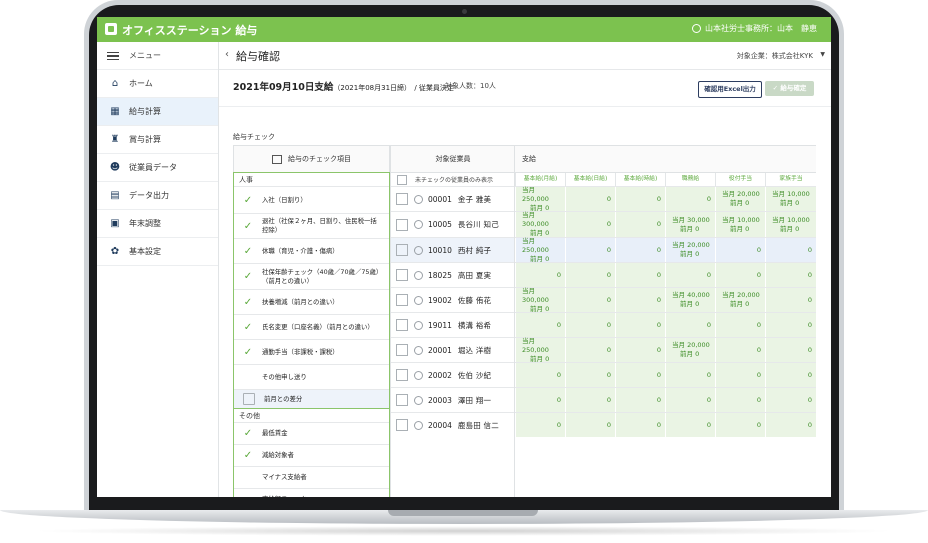 The height and width of the screenshot is (543, 928). I want to click on chevron-down-icon: ▼, so click(822, 54).